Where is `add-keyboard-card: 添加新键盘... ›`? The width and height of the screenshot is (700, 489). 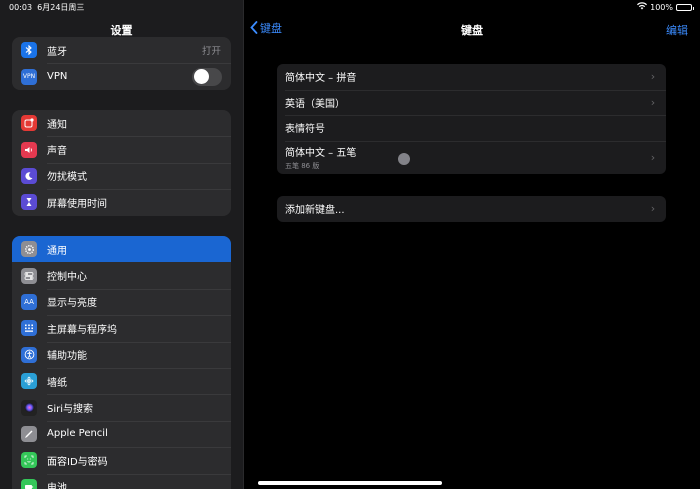
add-keyboard-card: 添加新键盘... › is located at coordinates (471, 209).